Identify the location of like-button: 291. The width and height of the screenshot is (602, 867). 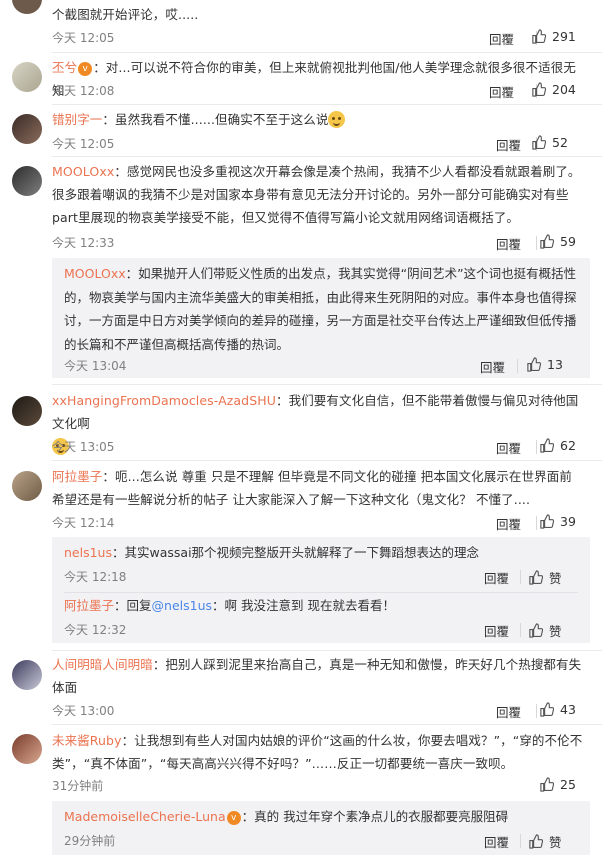
(553, 36).